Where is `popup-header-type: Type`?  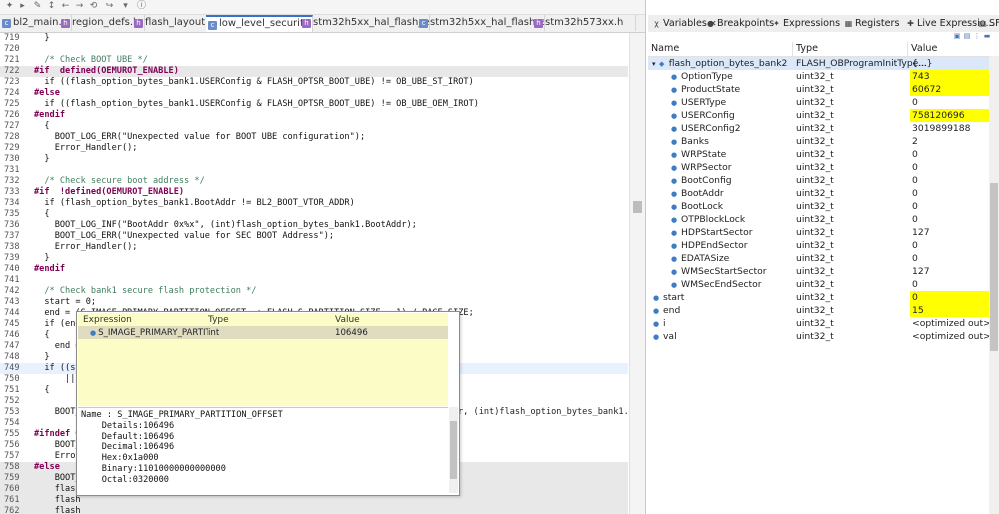 popup-header-type: Type is located at coordinates (218, 320).